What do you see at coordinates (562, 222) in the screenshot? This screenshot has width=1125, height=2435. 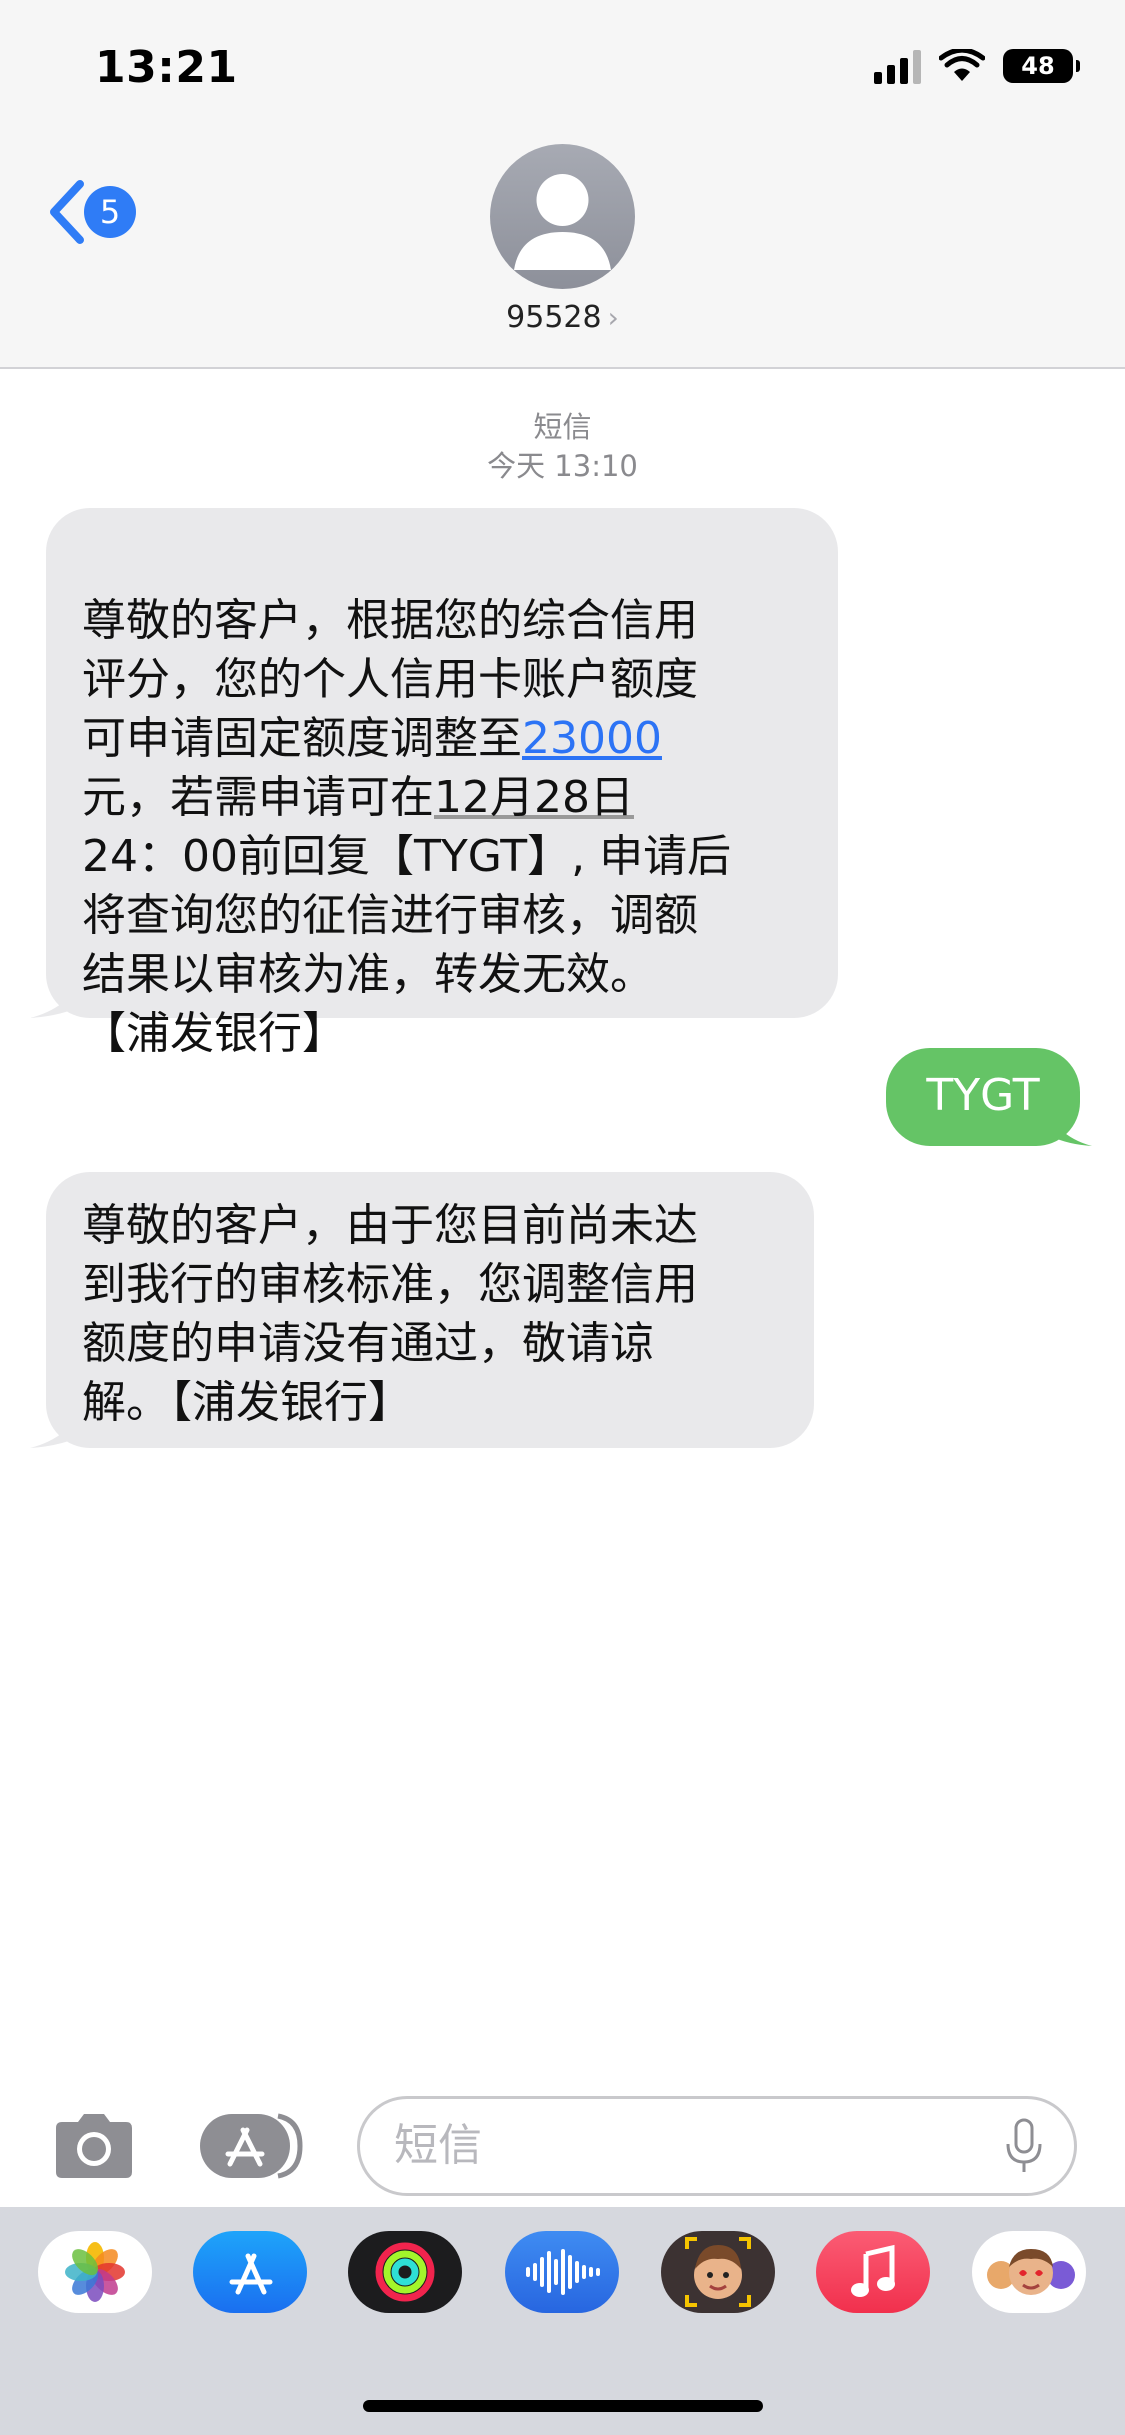 I see `person-icon` at bounding box center [562, 222].